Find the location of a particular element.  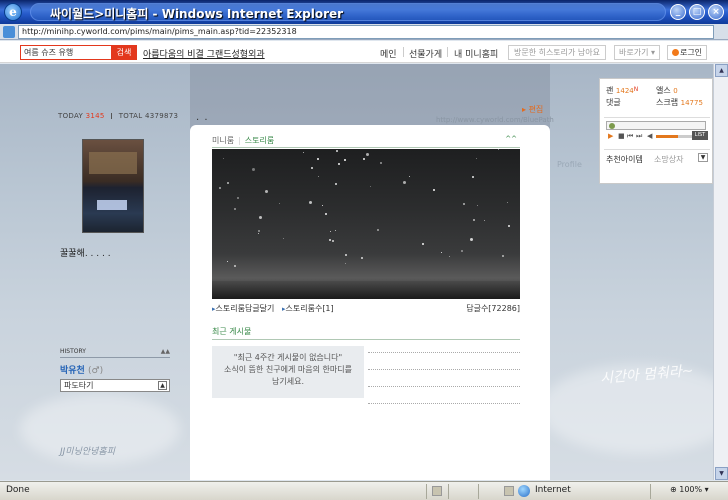

tab-minimi-room: 미니룸 is located at coordinates (223, 140).